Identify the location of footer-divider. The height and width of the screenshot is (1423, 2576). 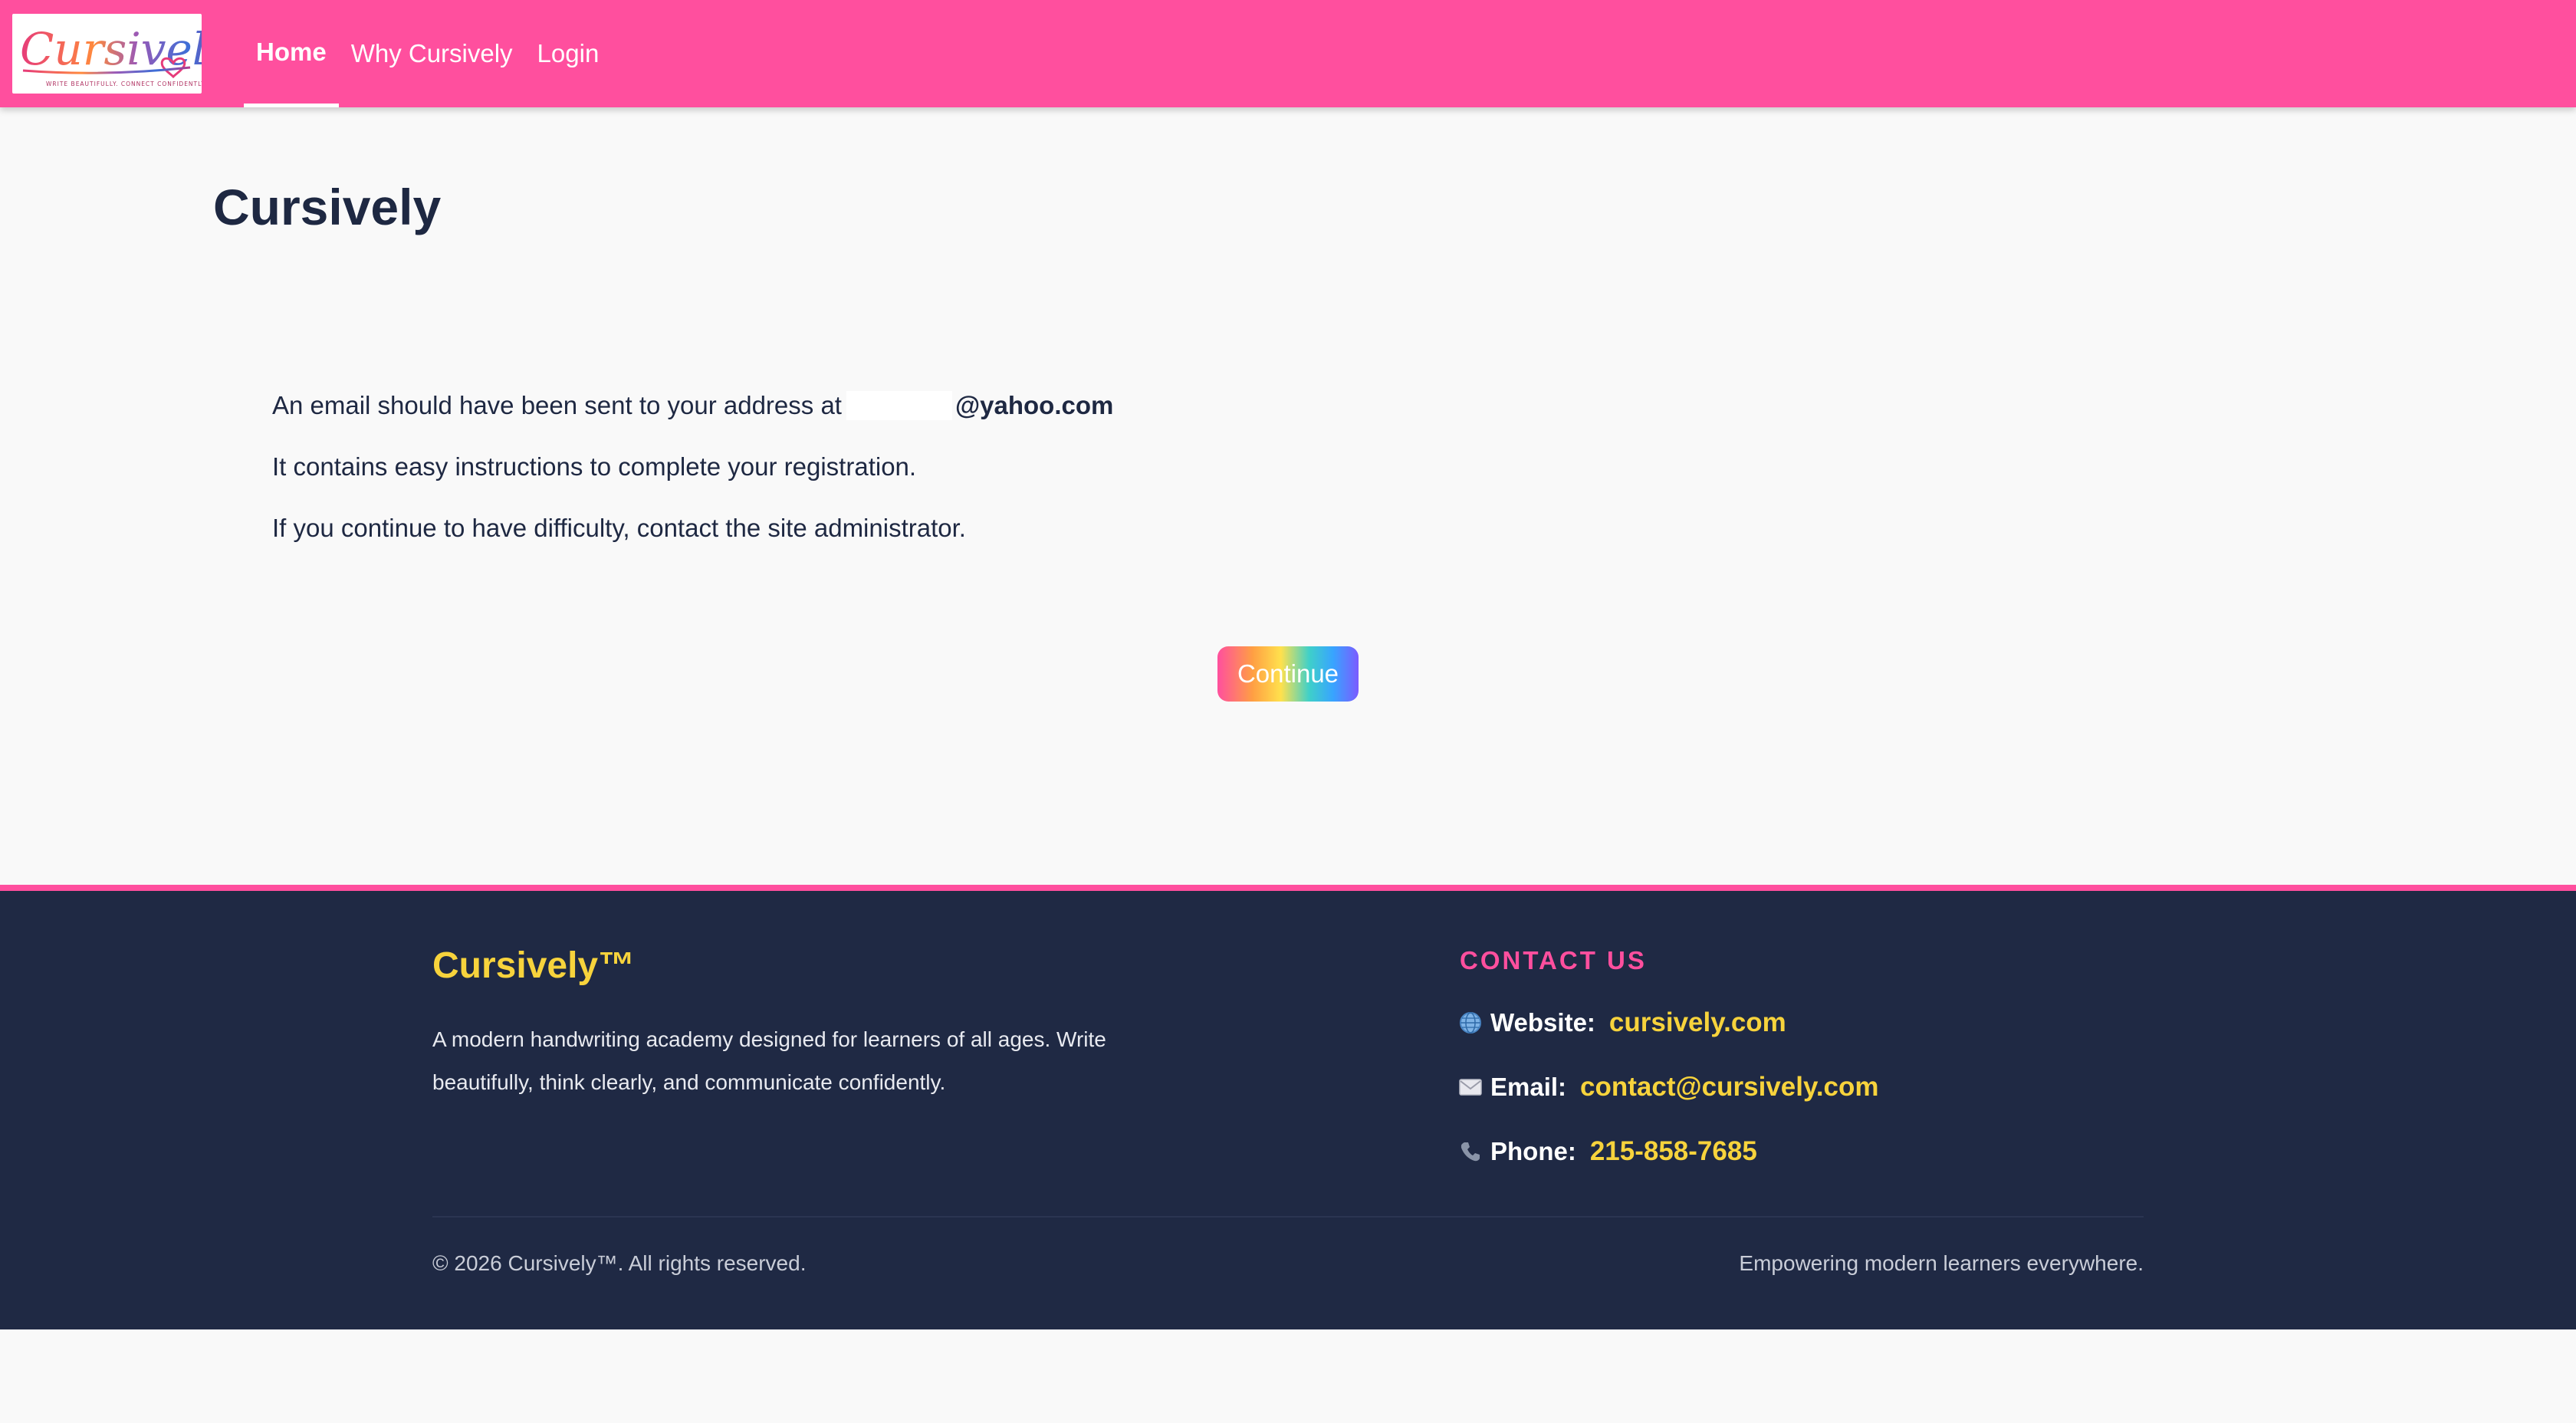
(1288, 1217).